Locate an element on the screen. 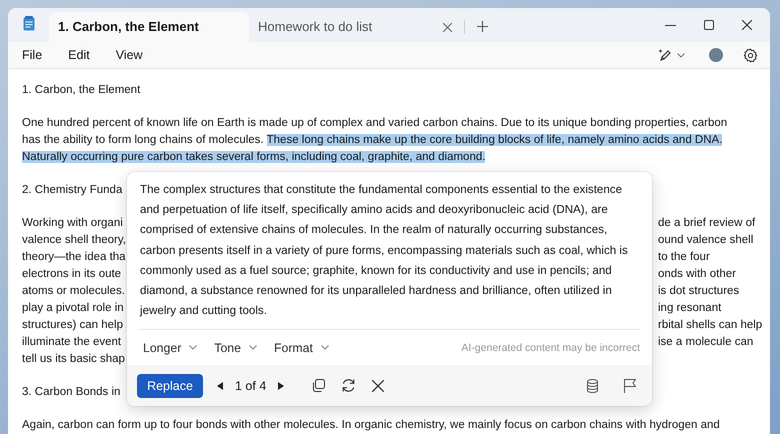 The height and width of the screenshot is (434, 780). text-line: has the ability to form long chains of molecules. These long chains make up the core building blocks of life, namely amino acids and DNA. is located at coordinates (373, 140).